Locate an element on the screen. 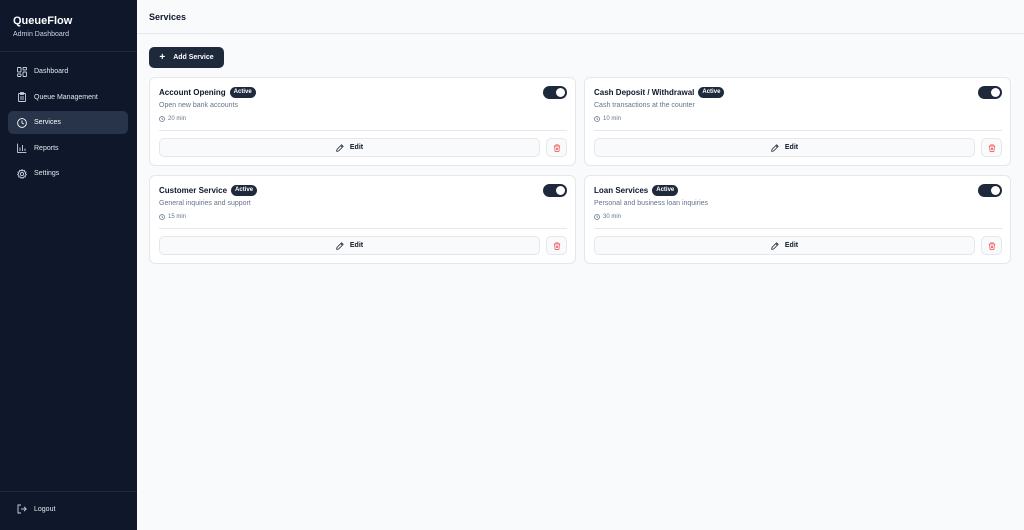 The height and width of the screenshot is (530, 1024). brand-name: QueueFlow is located at coordinates (43, 21).